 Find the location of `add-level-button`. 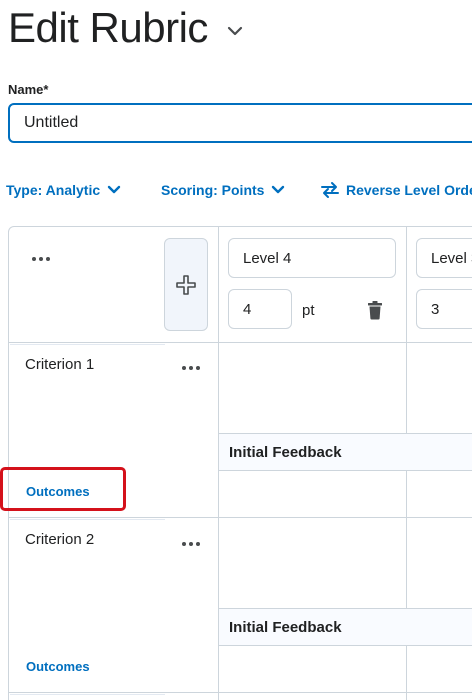

add-level-button is located at coordinates (186, 284).